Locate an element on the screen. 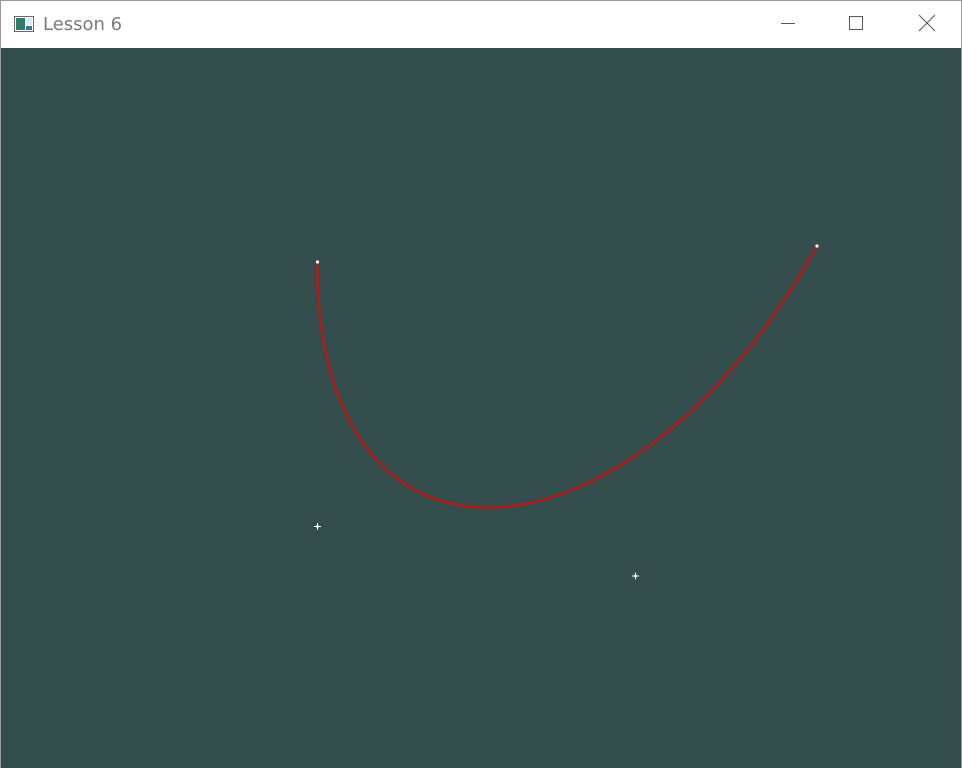 The width and height of the screenshot is (962, 768). minimize-button is located at coordinates (788, 24).